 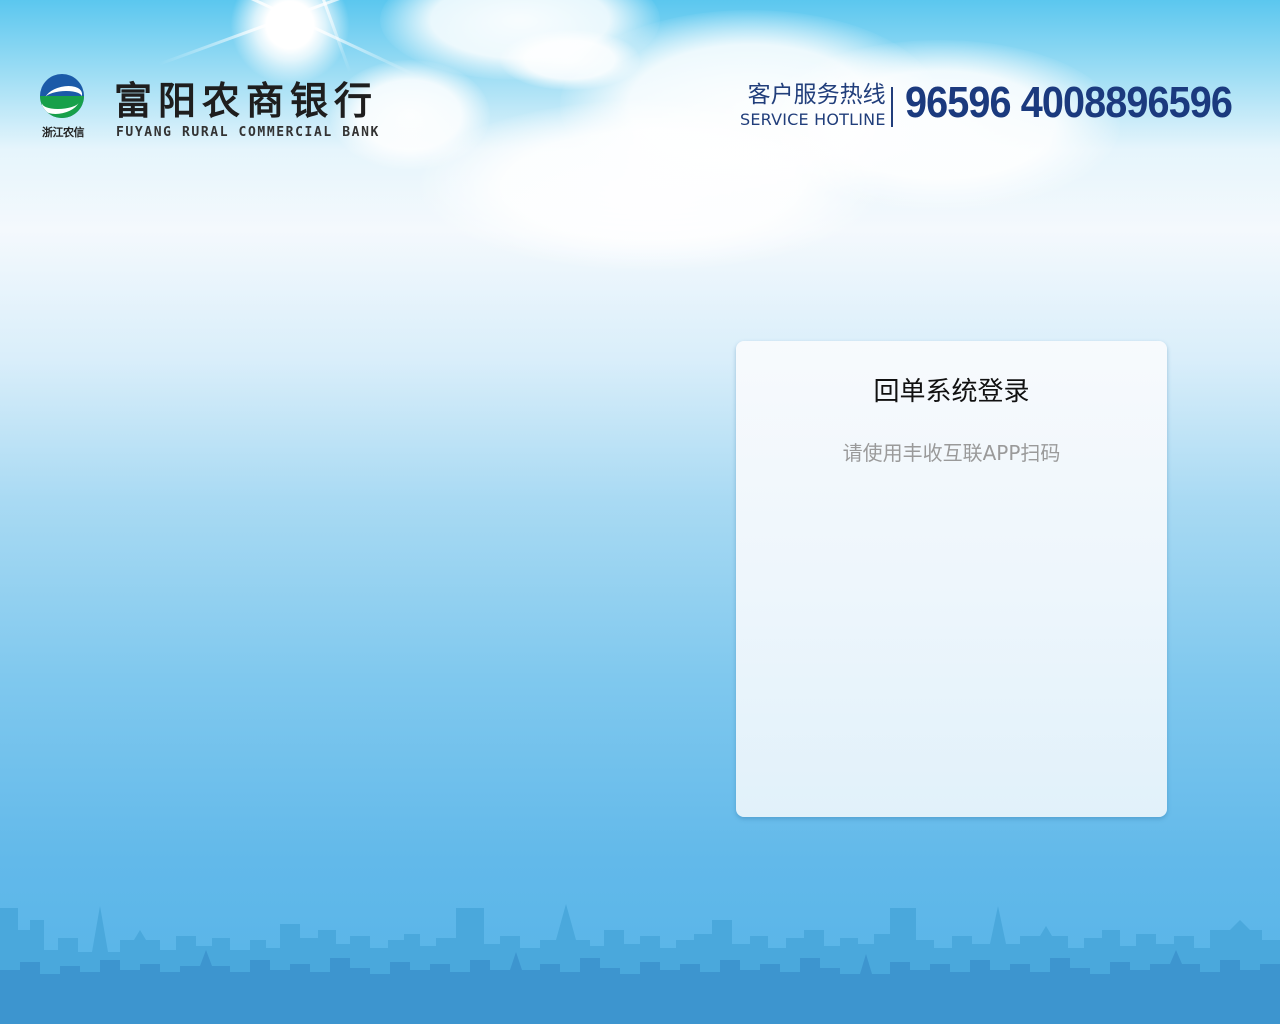 I want to click on login-title: 回单系统登录, so click(x=951, y=392).